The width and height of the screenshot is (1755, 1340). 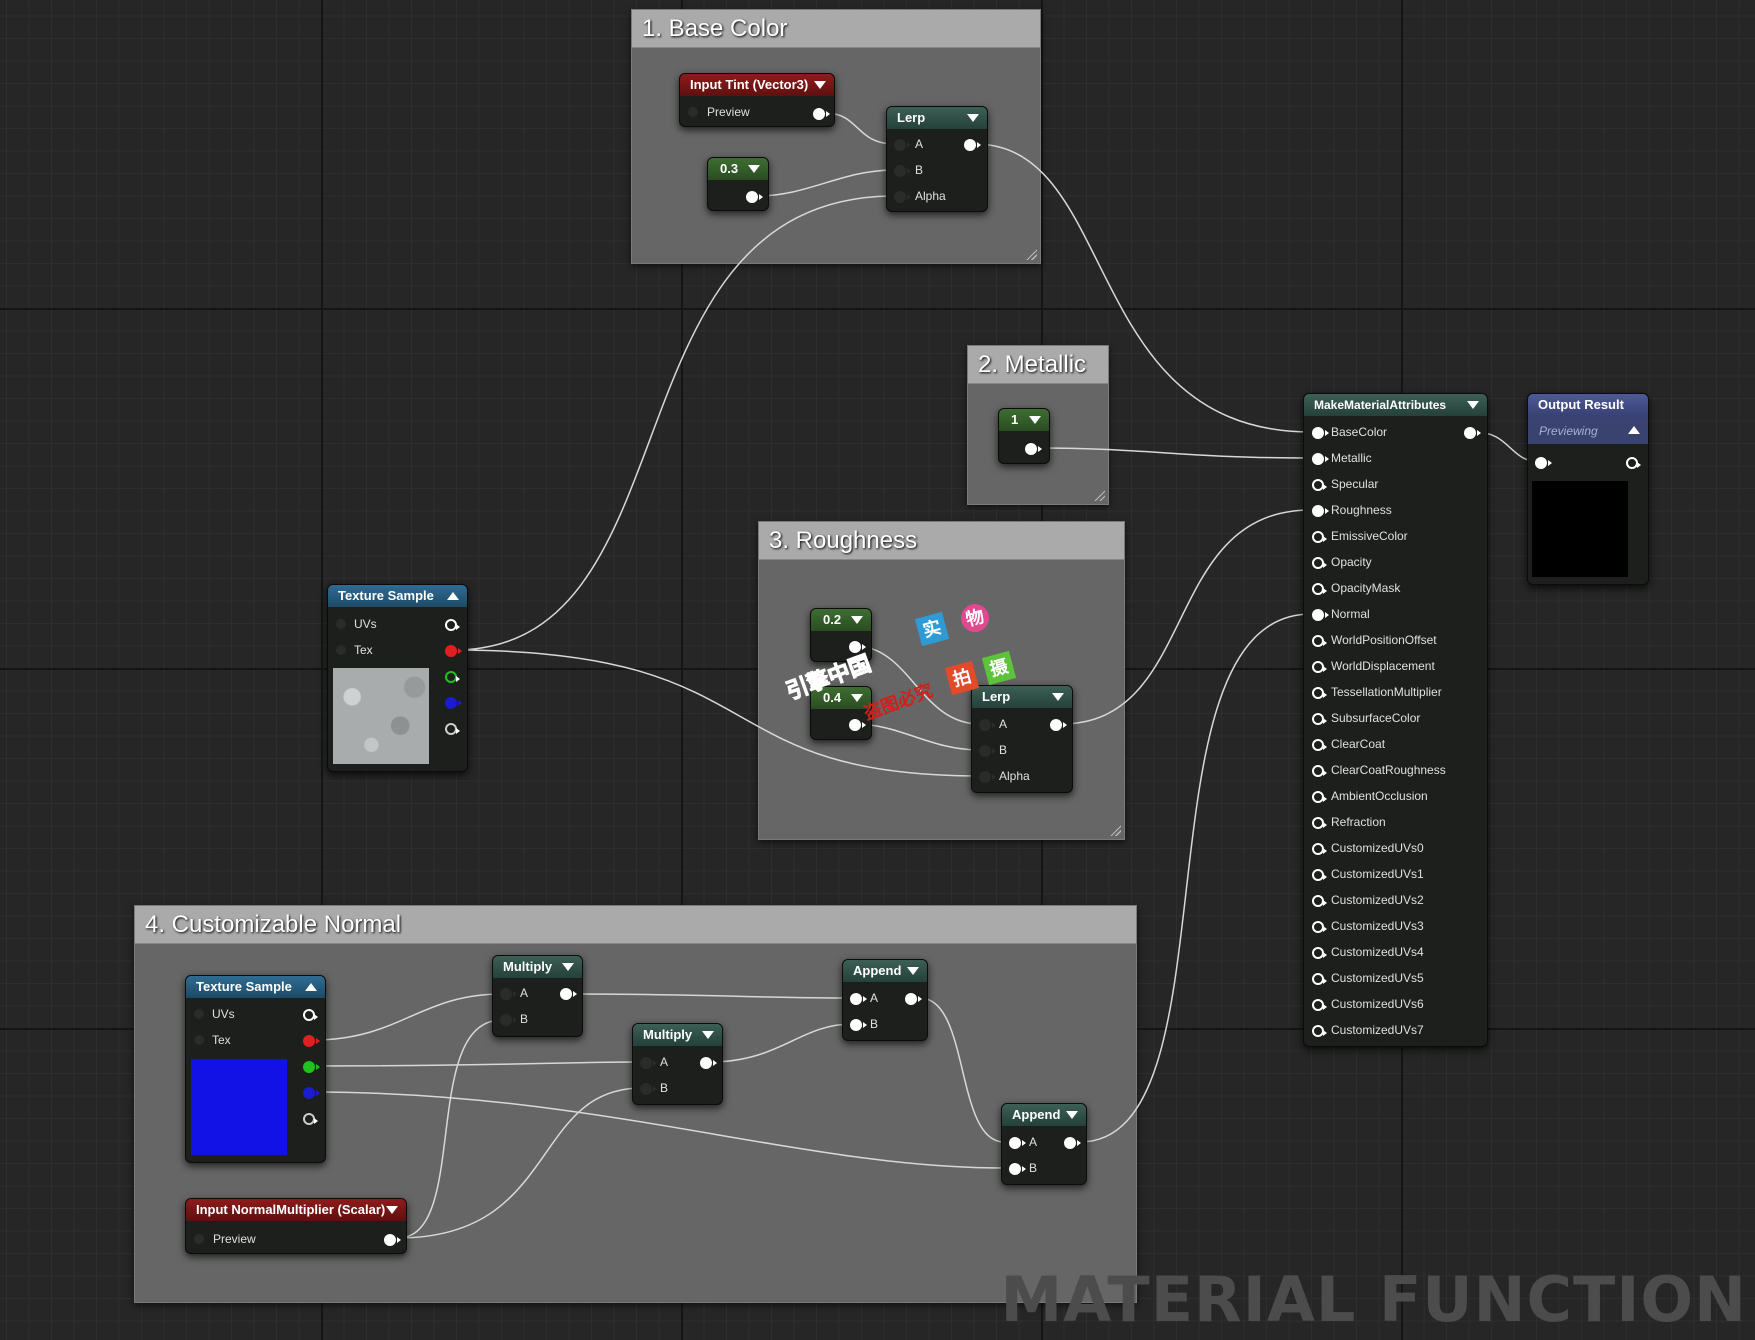 I want to click on input-pin-clearcoatroughness, so click(x=1319, y=771).